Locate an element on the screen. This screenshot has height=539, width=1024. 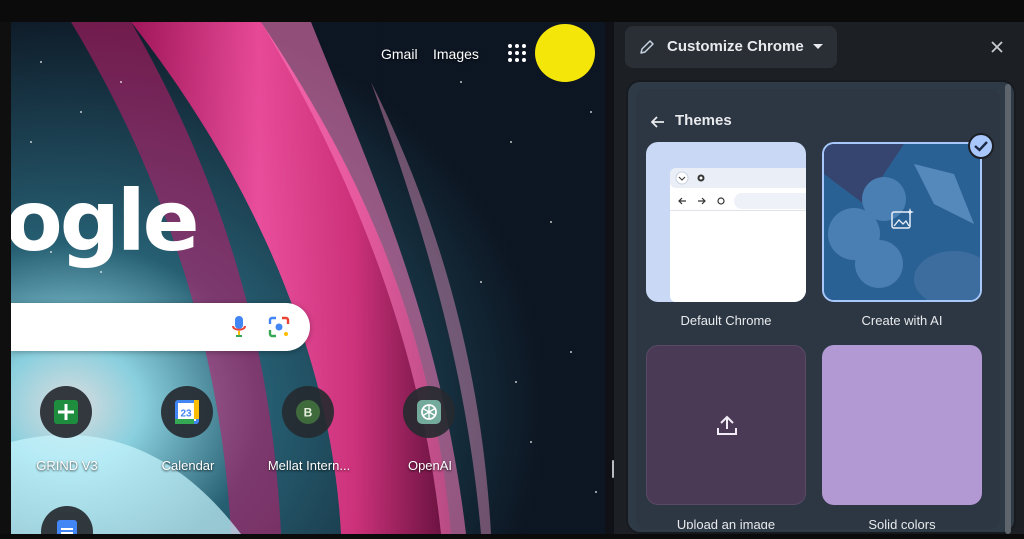
images-link: Images is located at coordinates (456, 54).